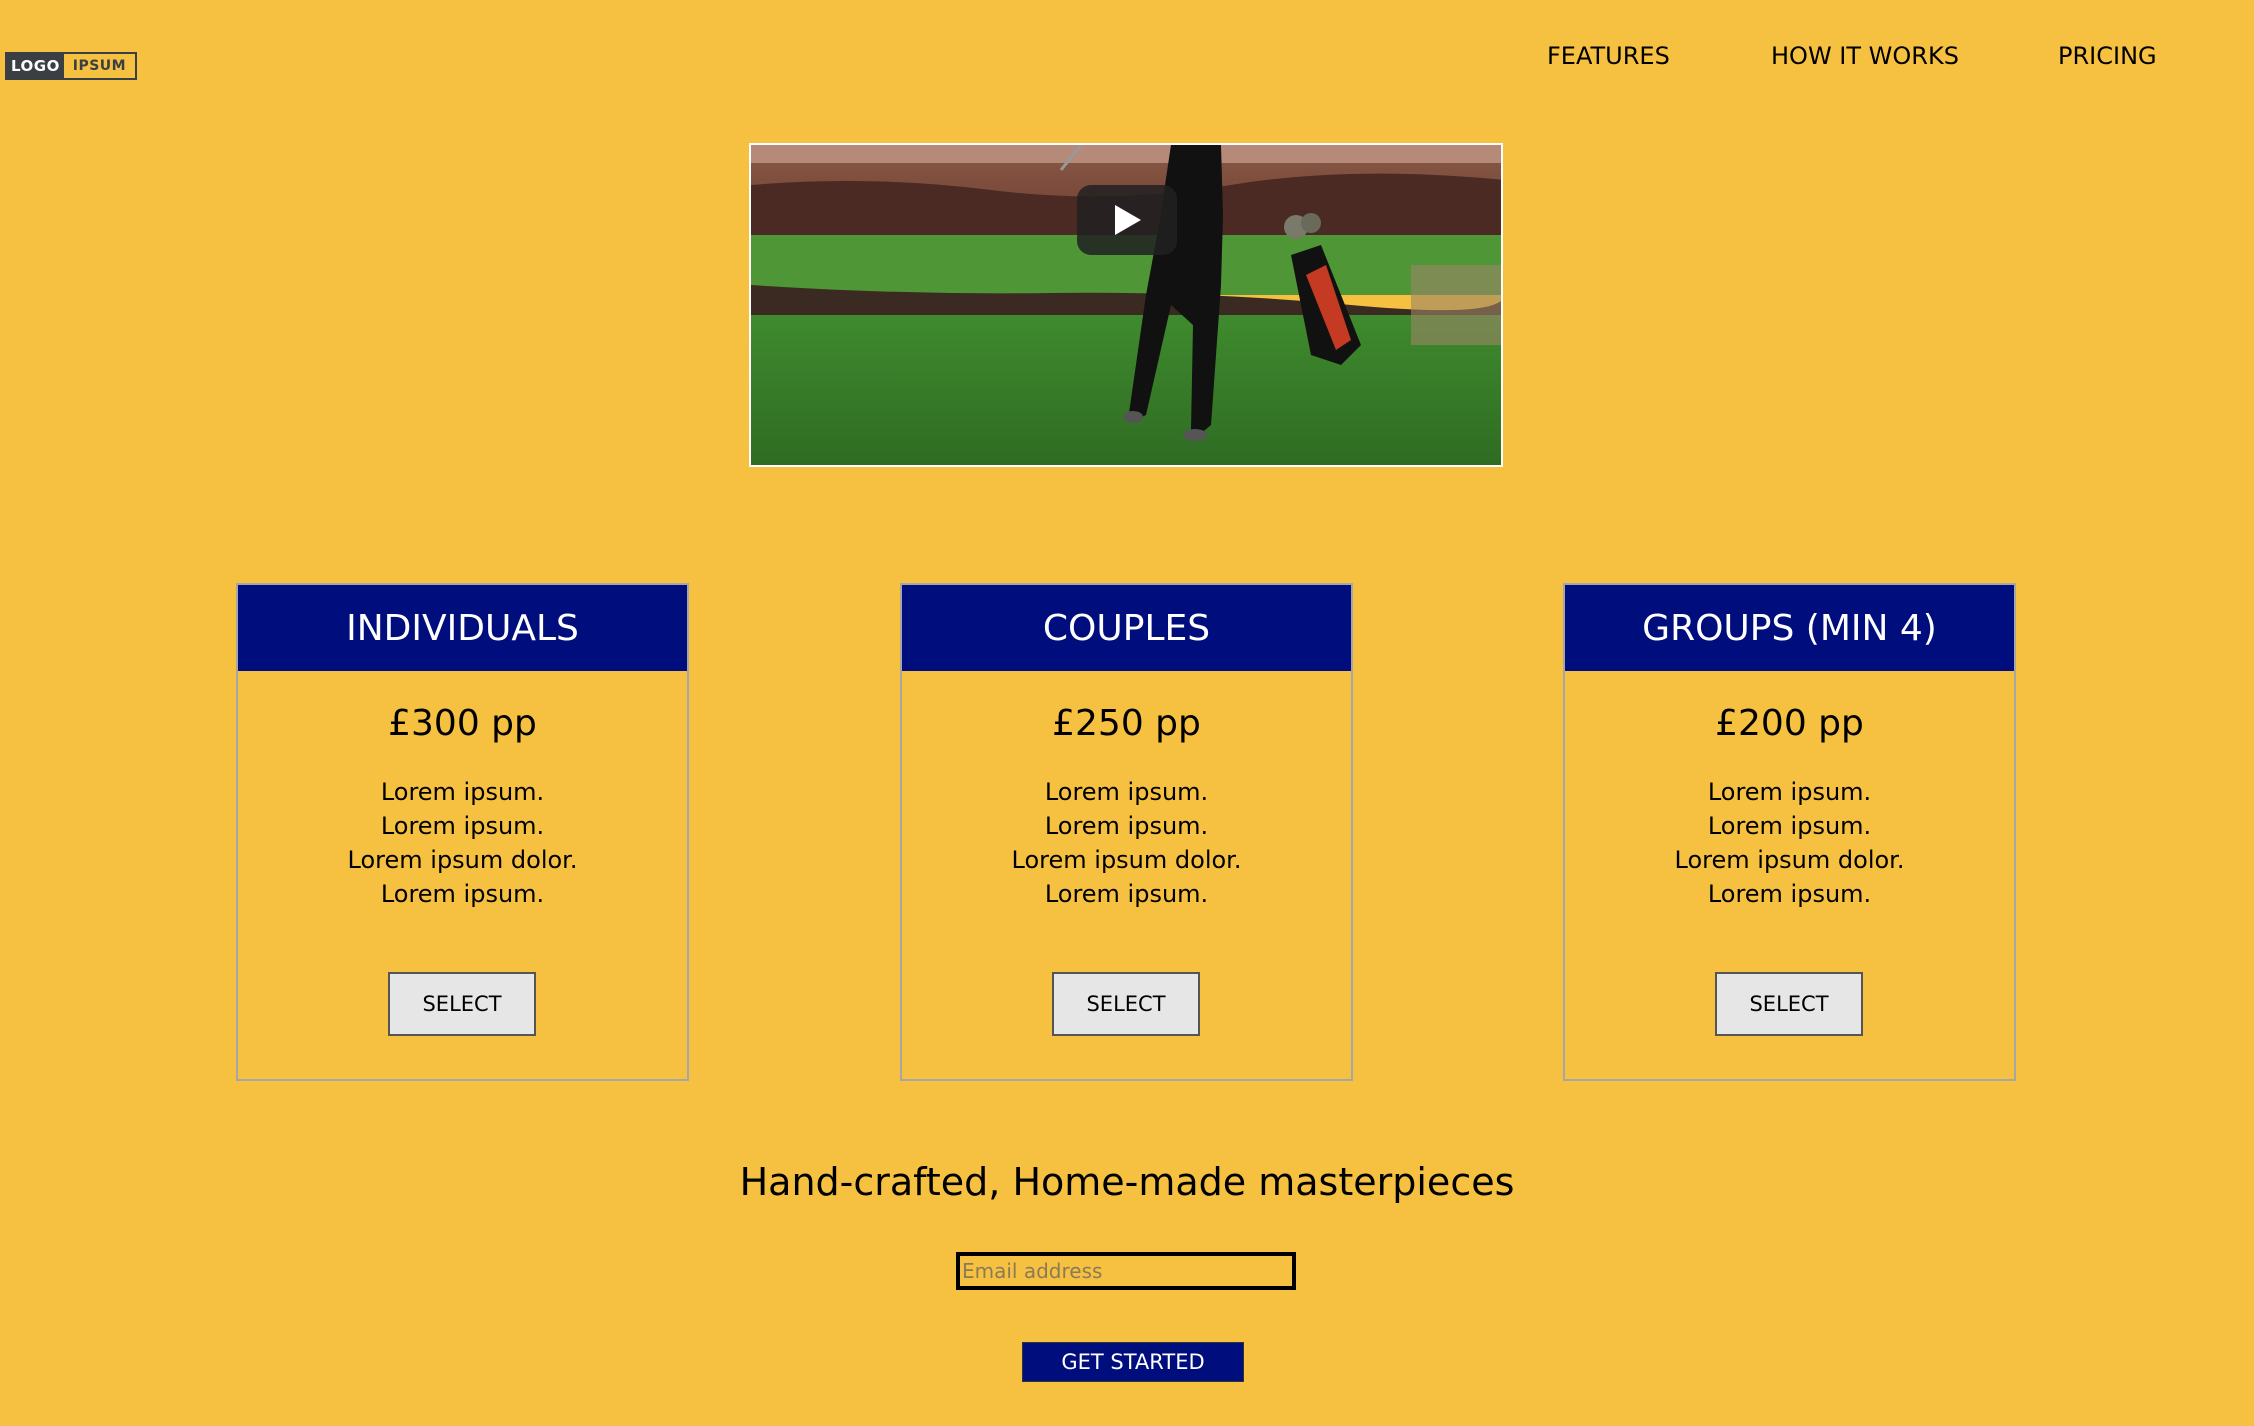 This screenshot has height=1426, width=2254. What do you see at coordinates (1126, 305) in the screenshot?
I see `video-player` at bounding box center [1126, 305].